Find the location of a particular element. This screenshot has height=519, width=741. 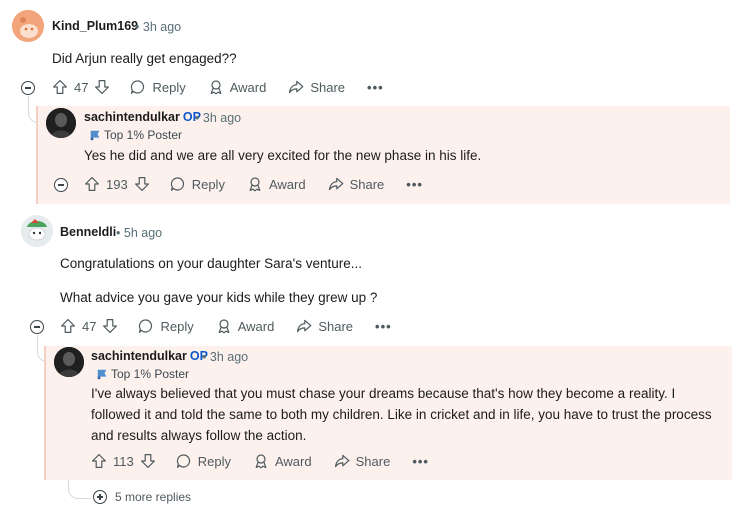

comment-text: Did Arjun really get engaged?? is located at coordinates (144, 58).